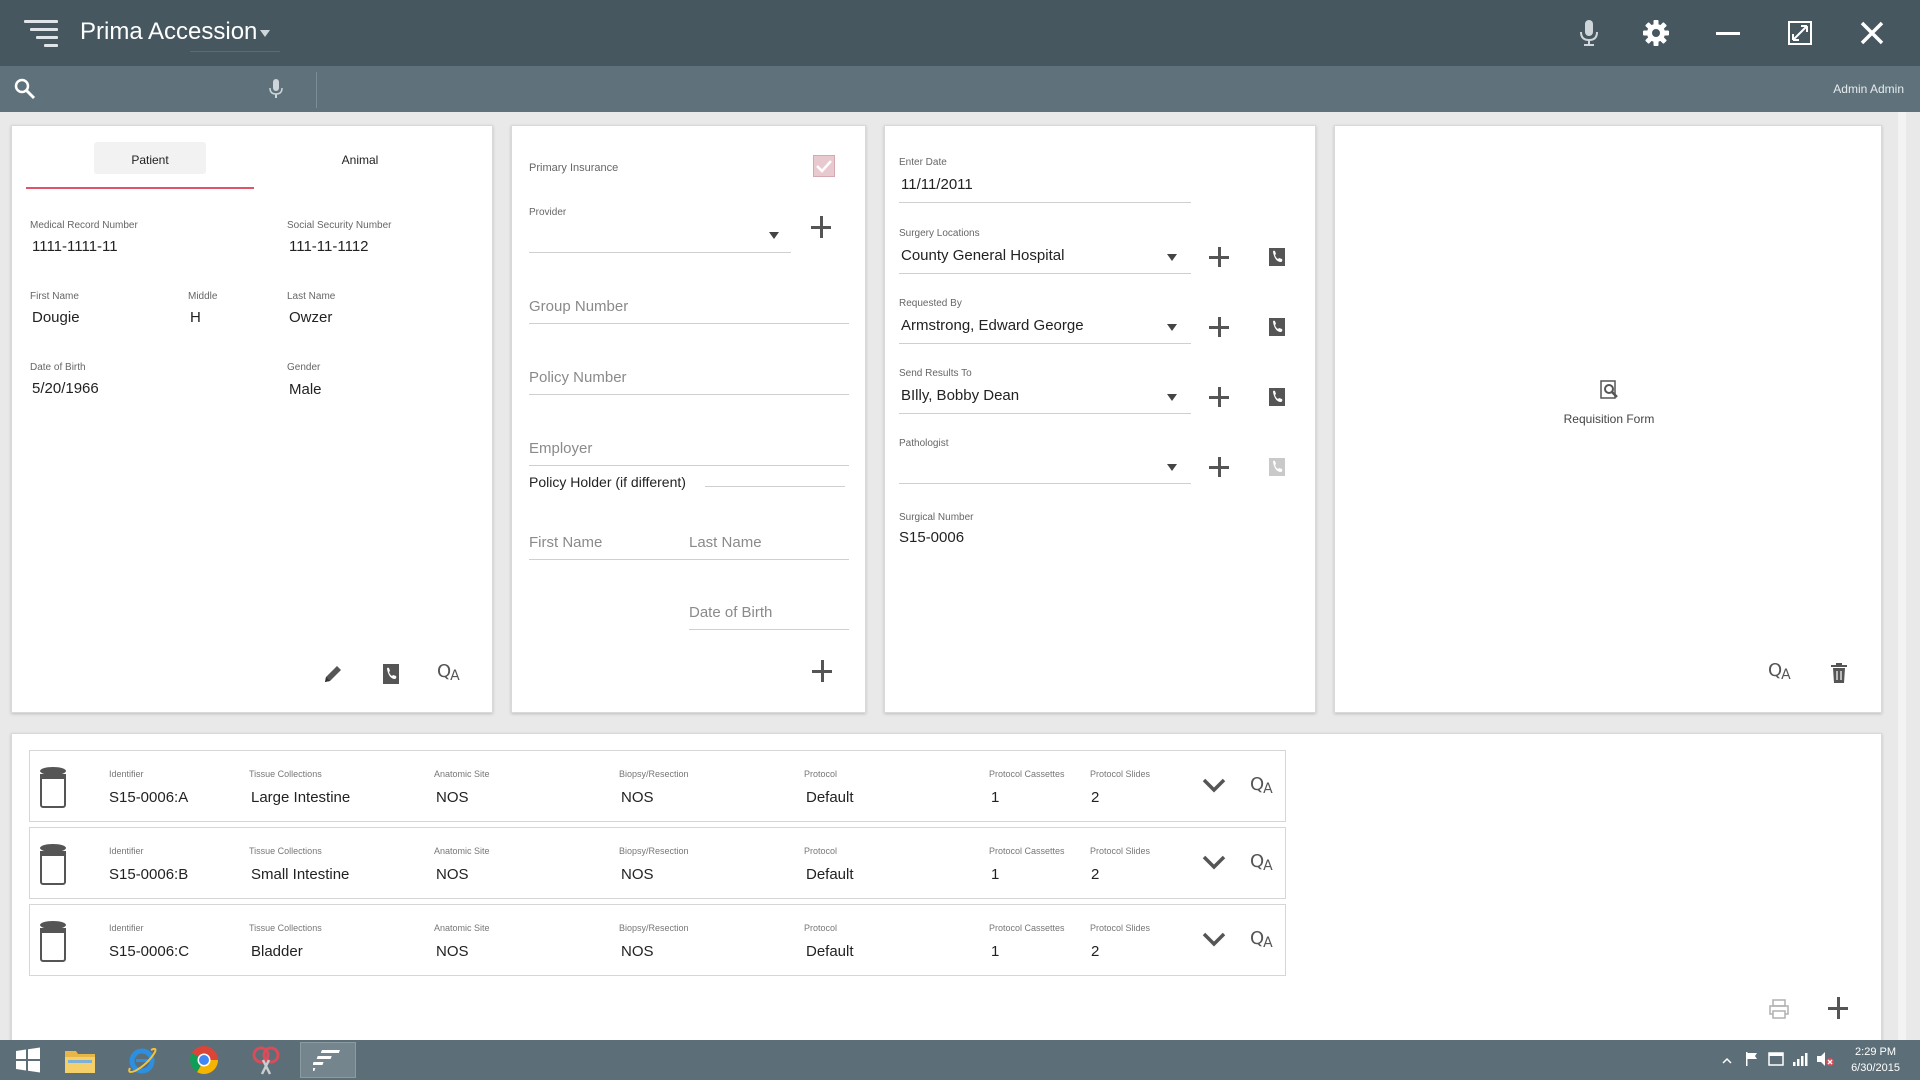 This screenshot has width=1920, height=1080. Describe the element at coordinates (195, 317) in the screenshot. I see `middle-name-field: H` at that location.